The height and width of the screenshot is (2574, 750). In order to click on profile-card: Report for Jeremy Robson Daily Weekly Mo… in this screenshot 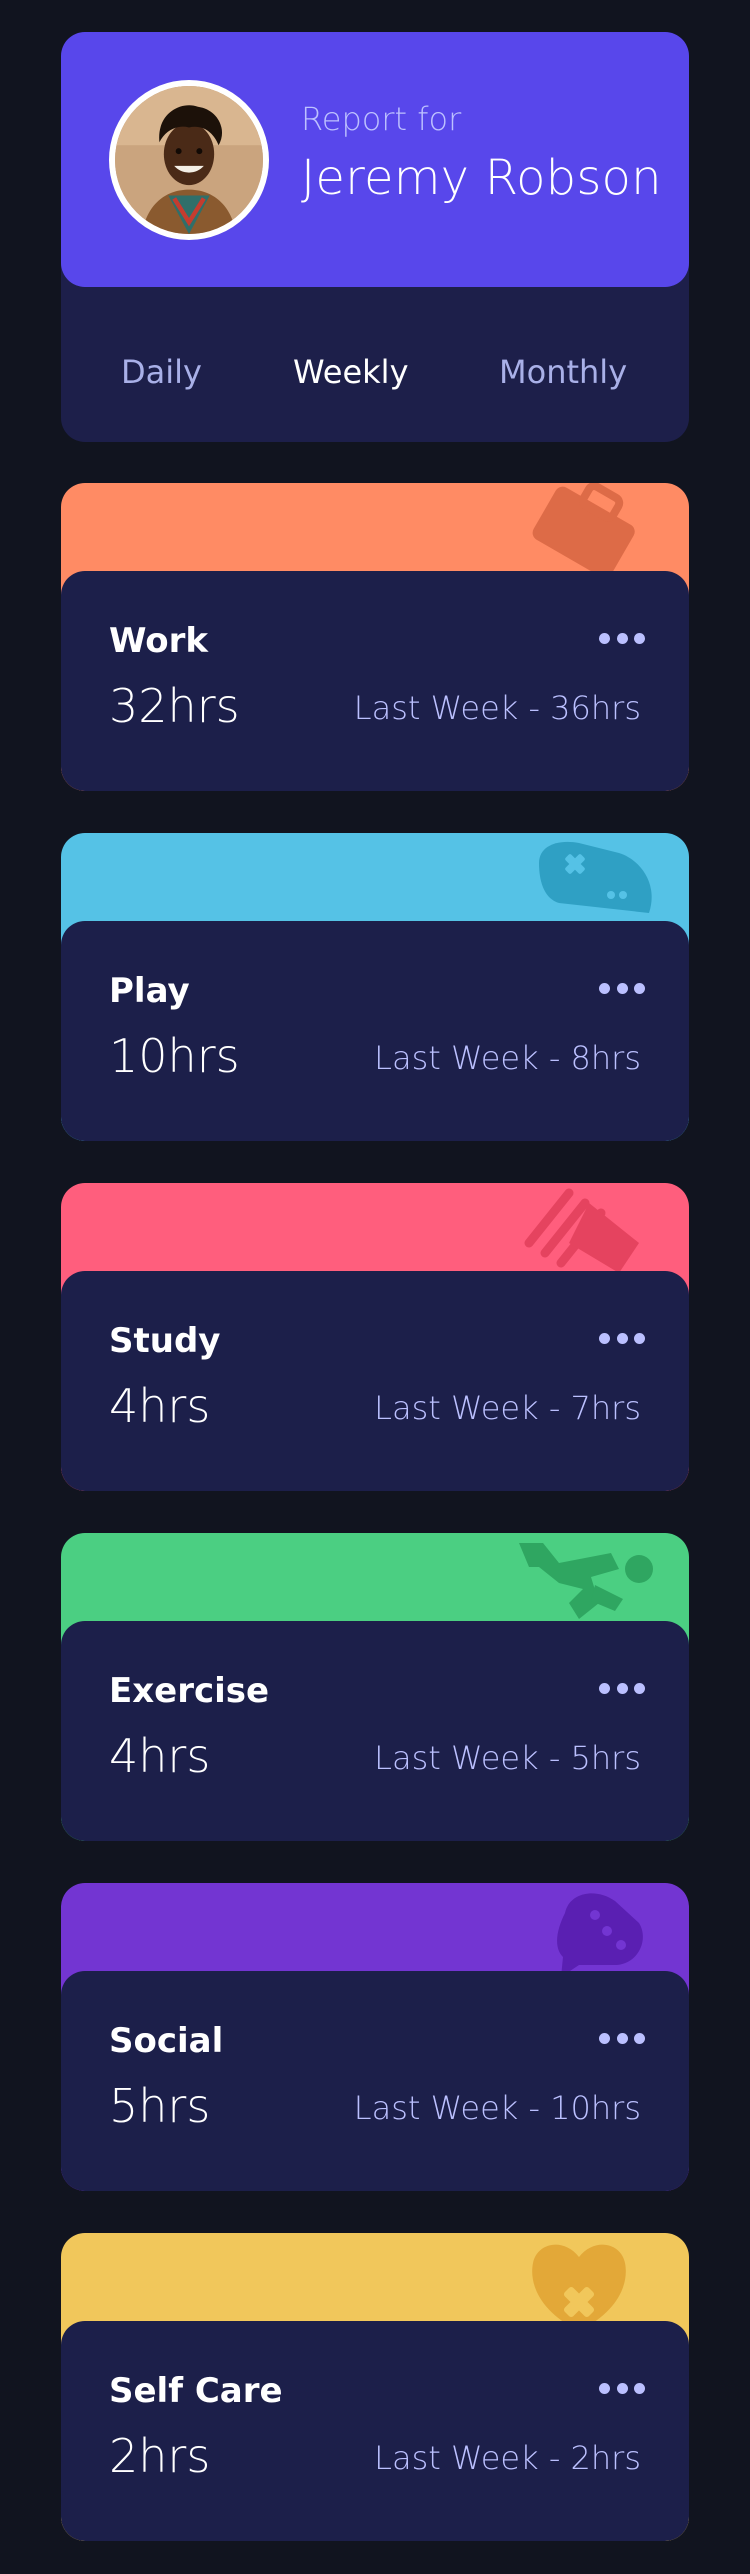, I will do `click(375, 237)`.